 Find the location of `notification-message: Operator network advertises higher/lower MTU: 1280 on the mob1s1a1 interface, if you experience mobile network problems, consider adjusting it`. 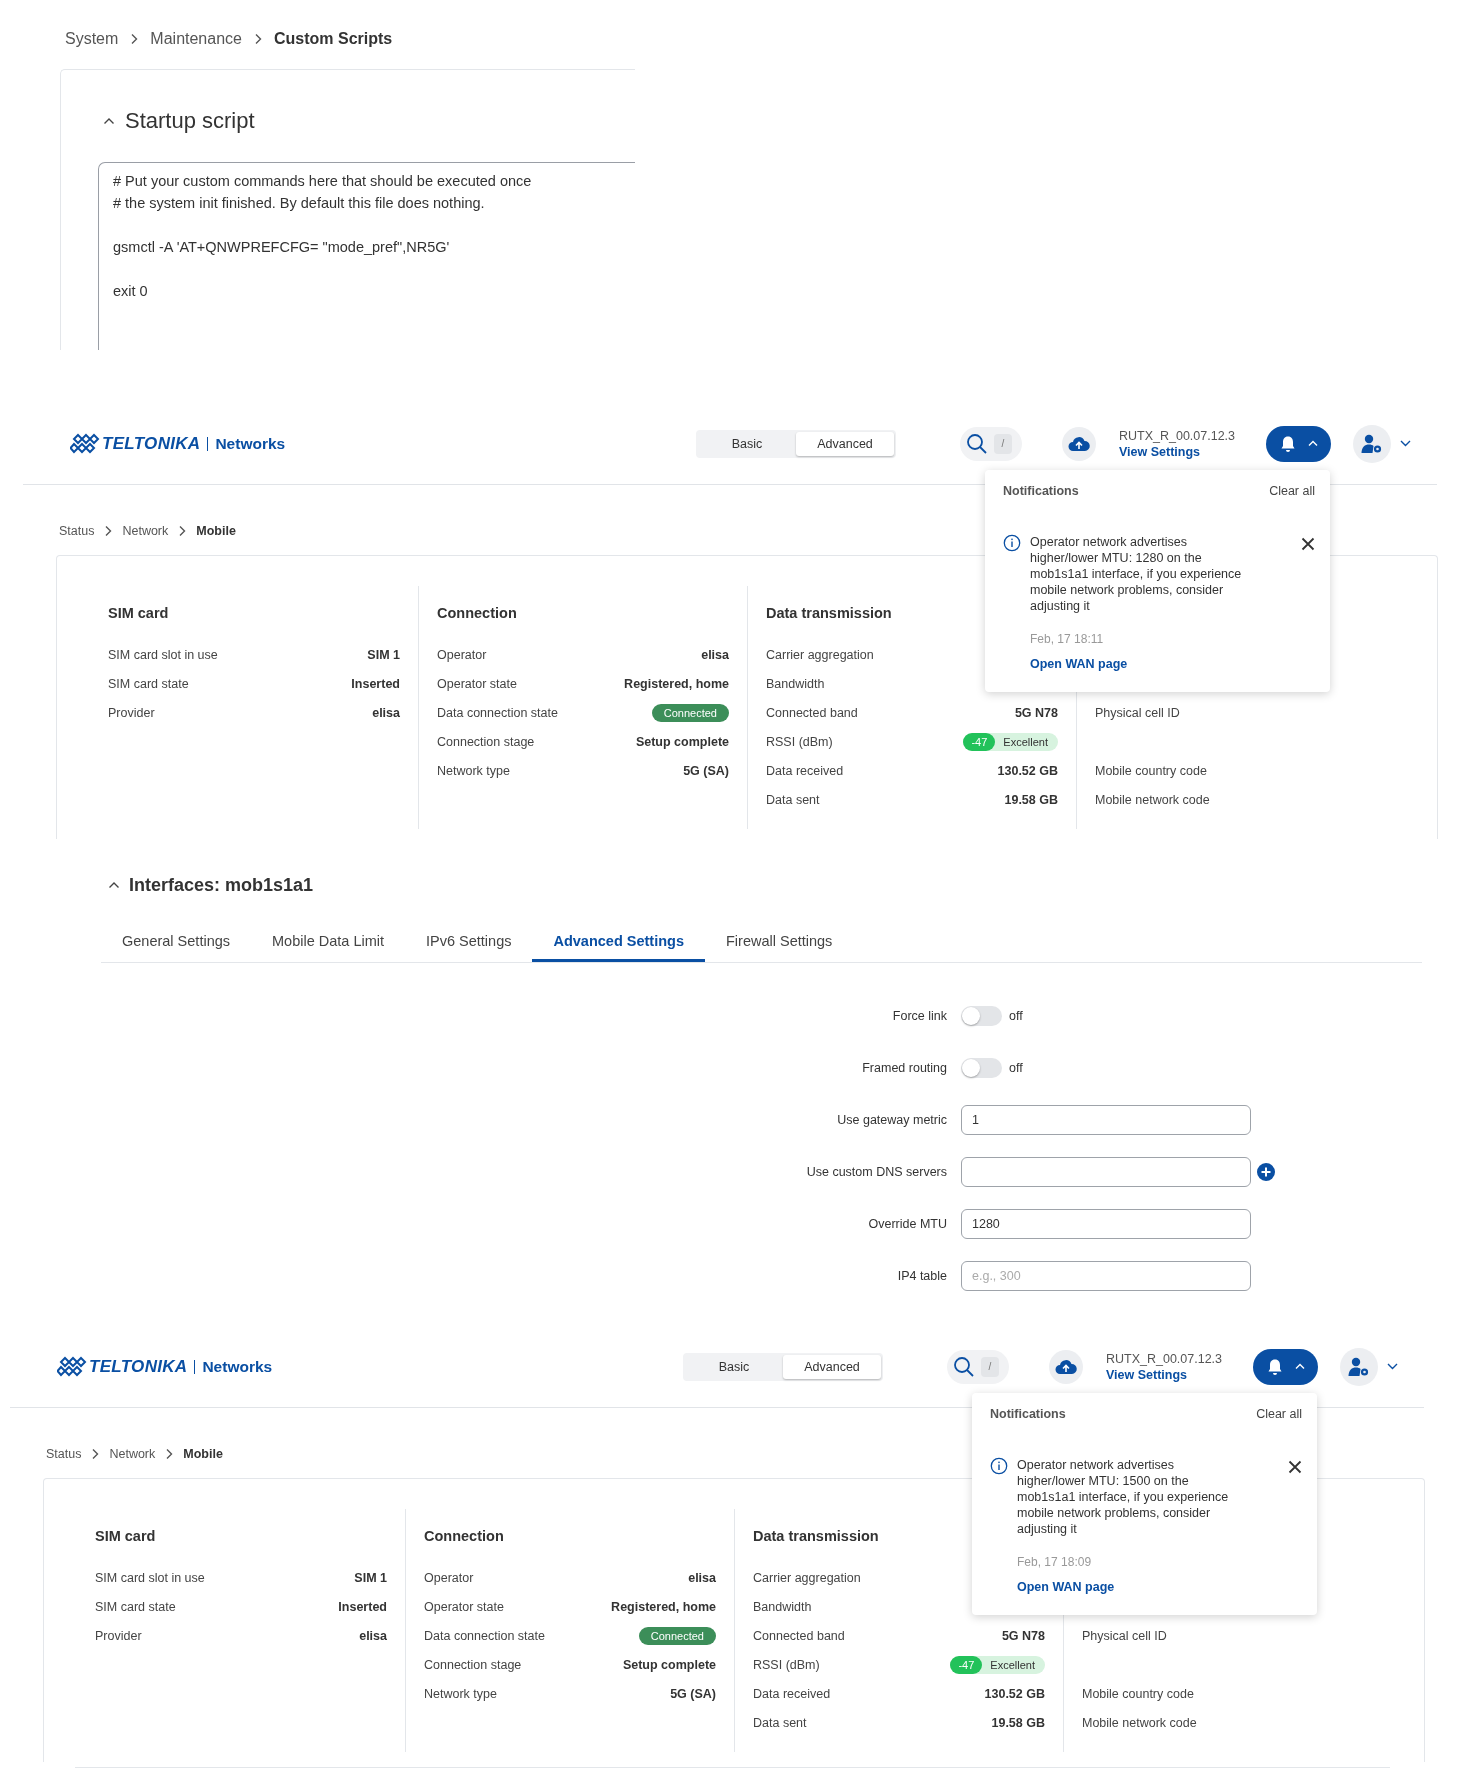

notification-message: Operator network advertises higher/lower MTU: 1280 on the mob1s1a1 interface, if you experience mobile network problems, consider adjusting it is located at coordinates (1136, 574).